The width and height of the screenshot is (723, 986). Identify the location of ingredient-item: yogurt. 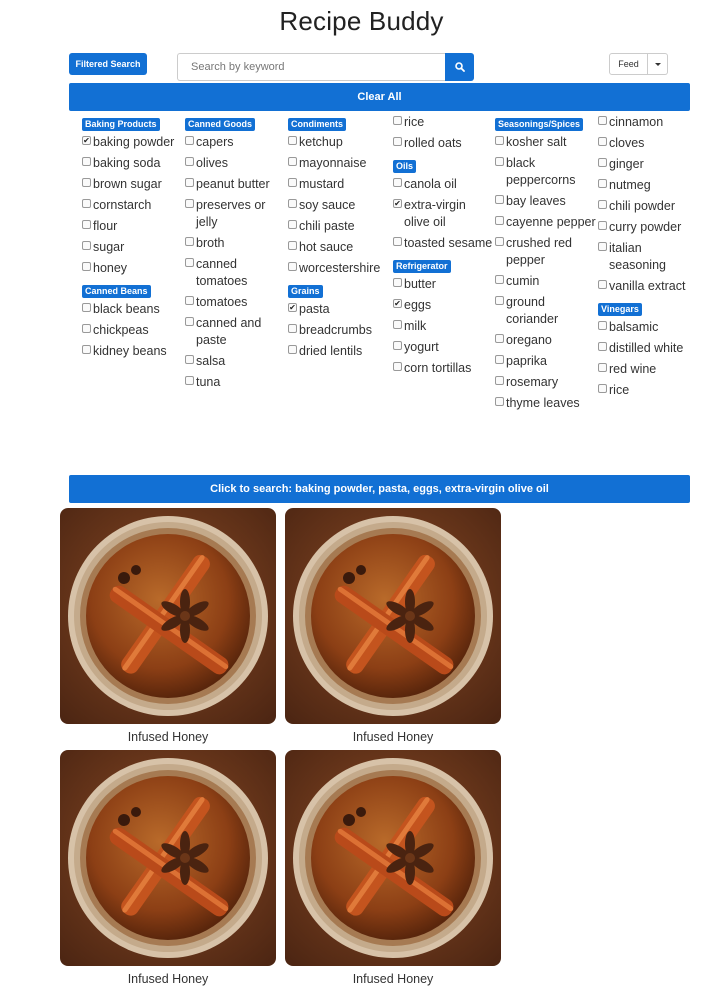
(443, 347).